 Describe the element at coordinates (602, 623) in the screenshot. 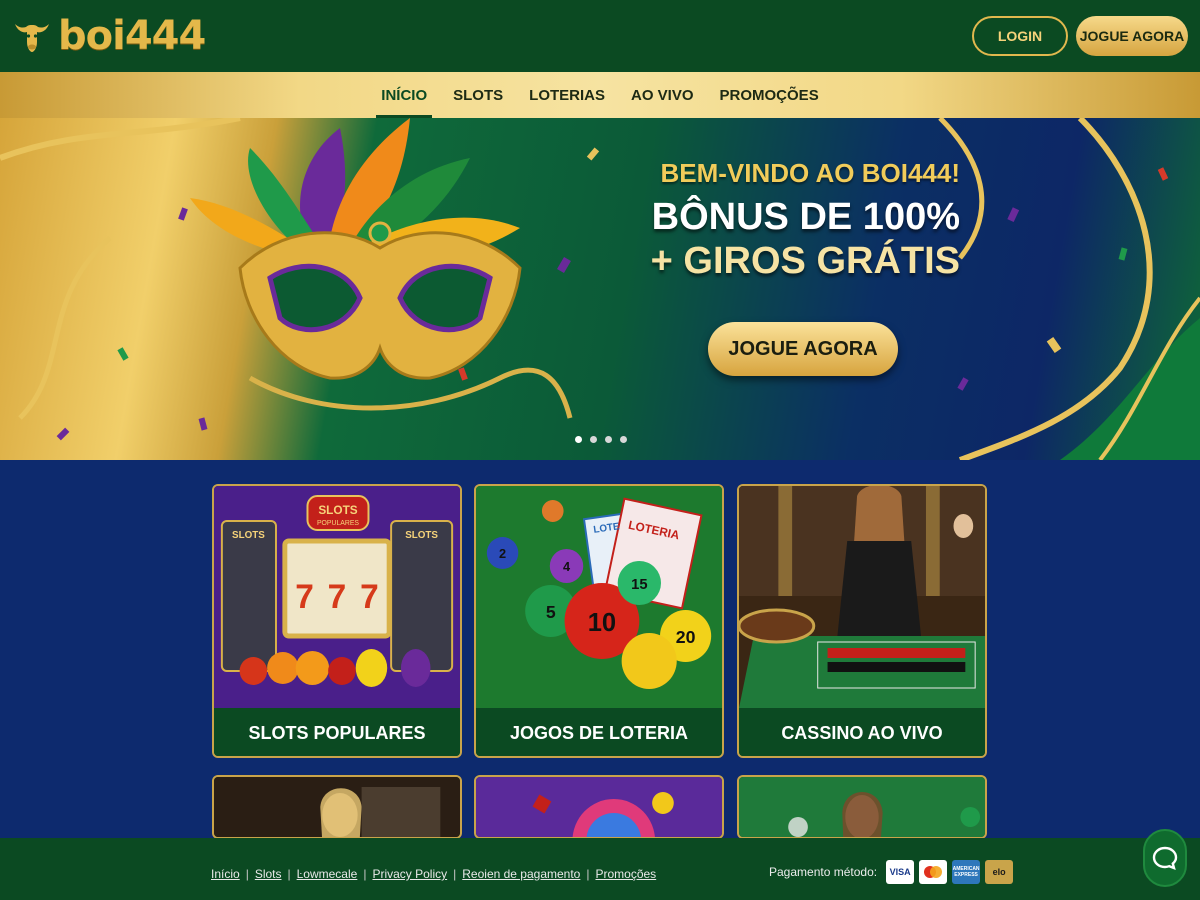

I see `lottery-art-ball-10: 10` at that location.